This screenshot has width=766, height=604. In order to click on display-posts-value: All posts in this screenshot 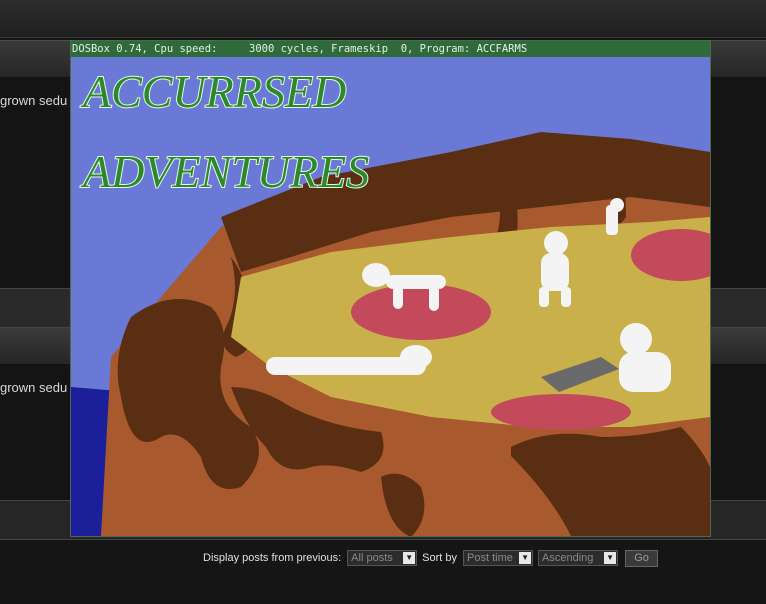, I will do `click(372, 558)`.